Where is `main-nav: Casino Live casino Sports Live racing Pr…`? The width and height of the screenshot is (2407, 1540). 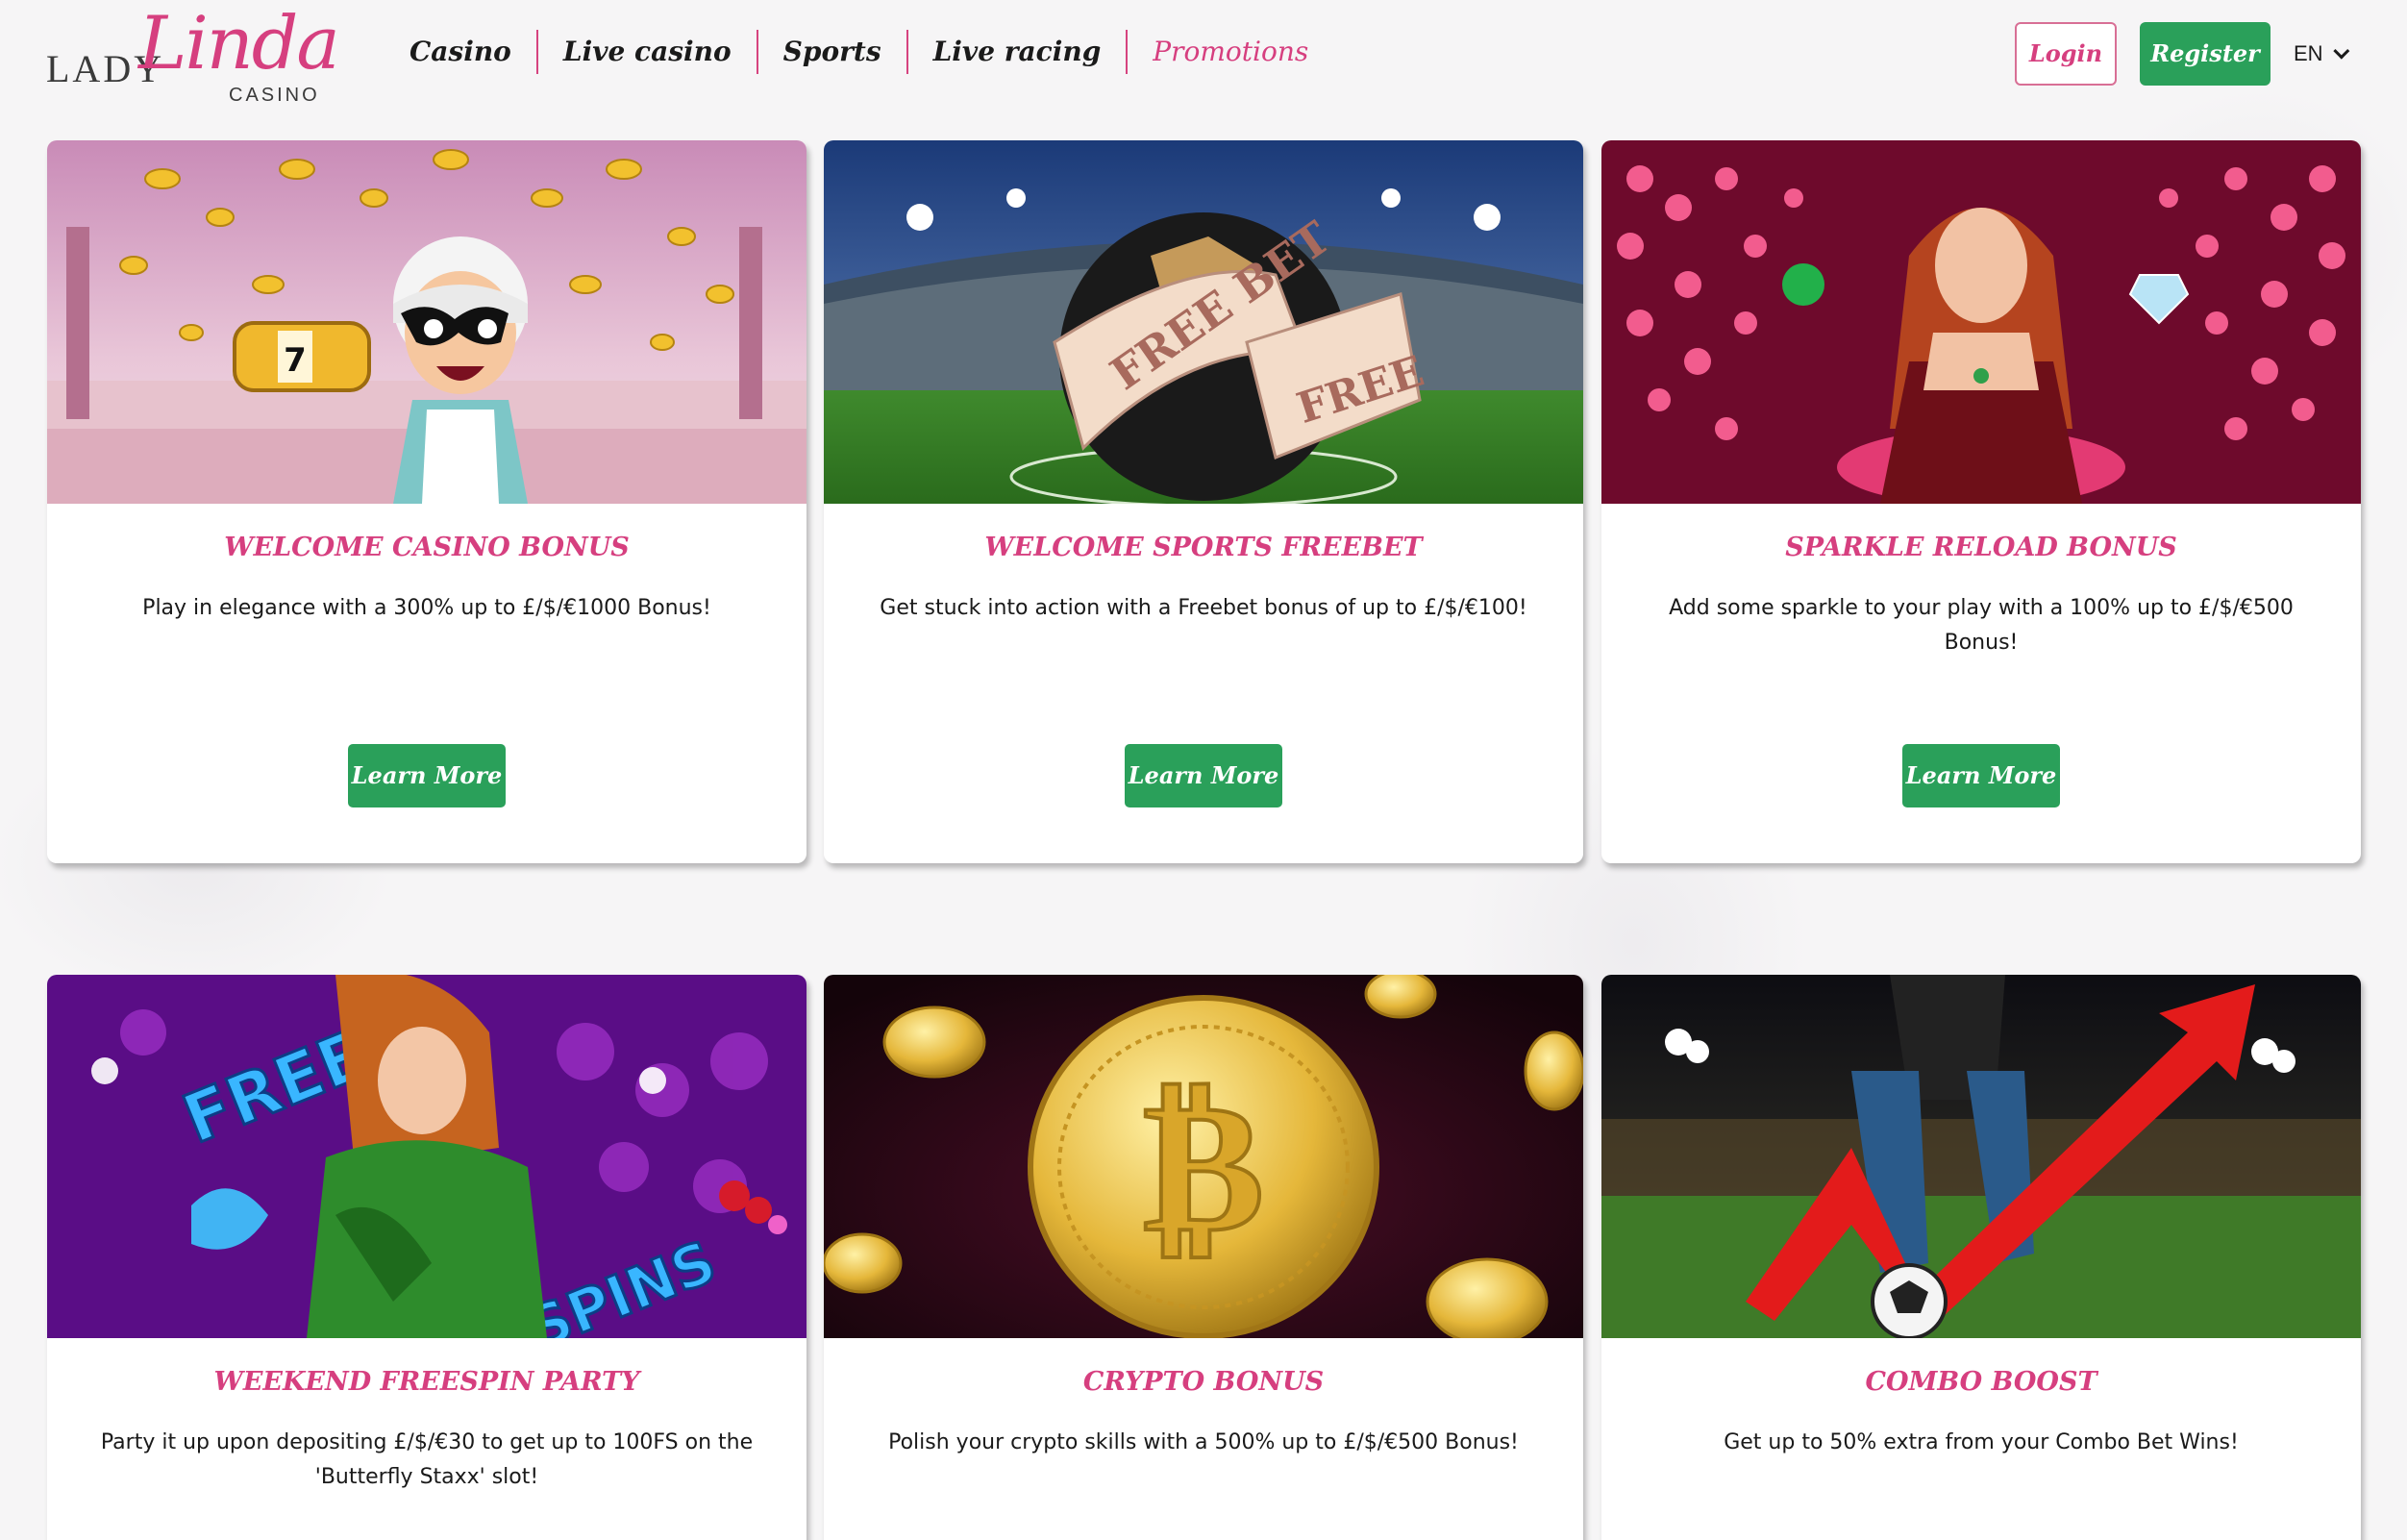
main-nav: Casino Live casino Sports Live racing Pr… is located at coordinates (863, 52).